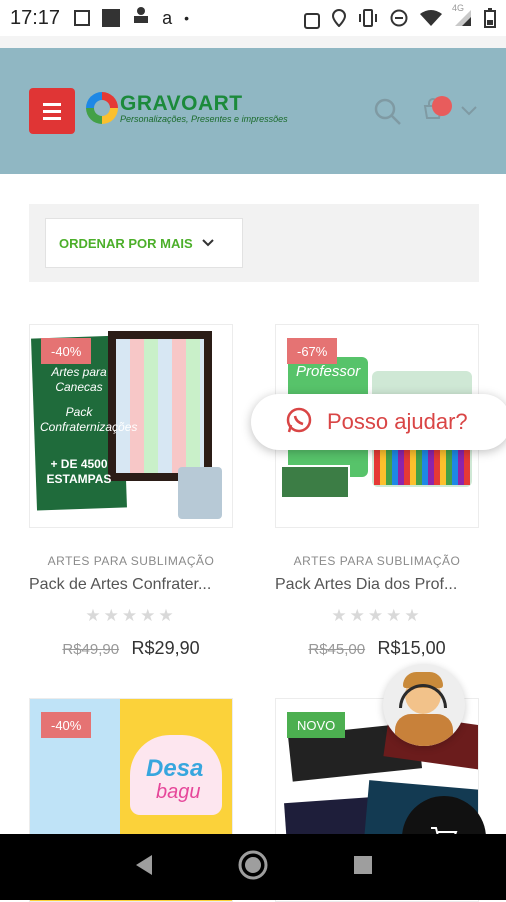  I want to click on dnd-icon, so click(399, 21).